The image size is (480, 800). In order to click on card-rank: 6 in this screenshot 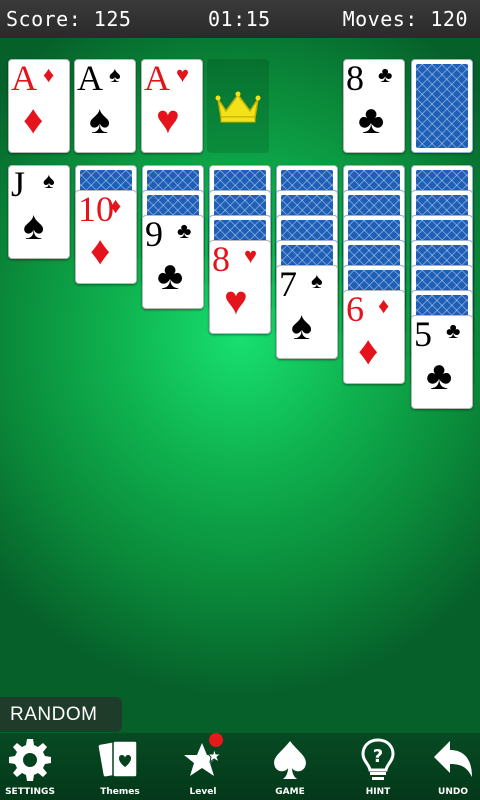, I will do `click(355, 309)`.